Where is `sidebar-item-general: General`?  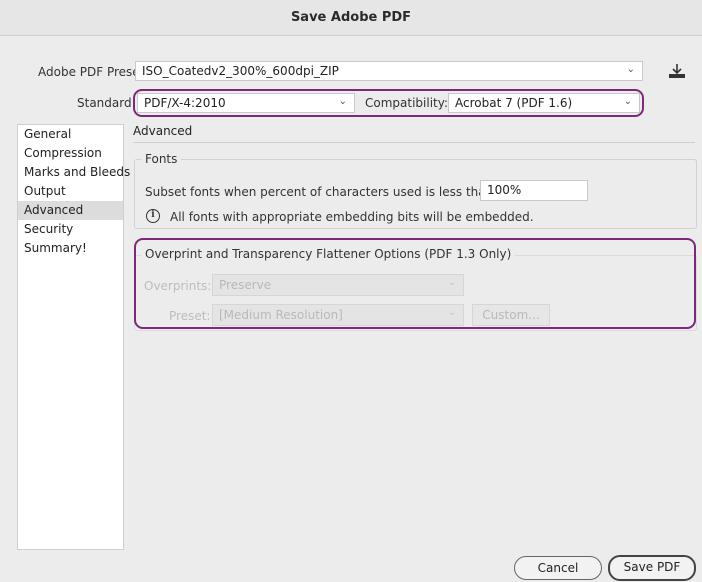 sidebar-item-general: General is located at coordinates (70, 134).